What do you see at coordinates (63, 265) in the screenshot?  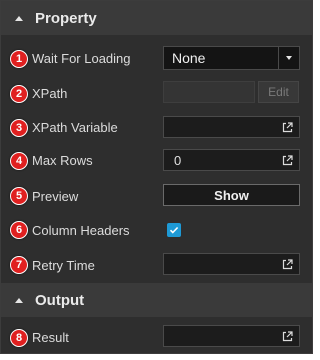 I see `retry-time-label: Retry Time` at bounding box center [63, 265].